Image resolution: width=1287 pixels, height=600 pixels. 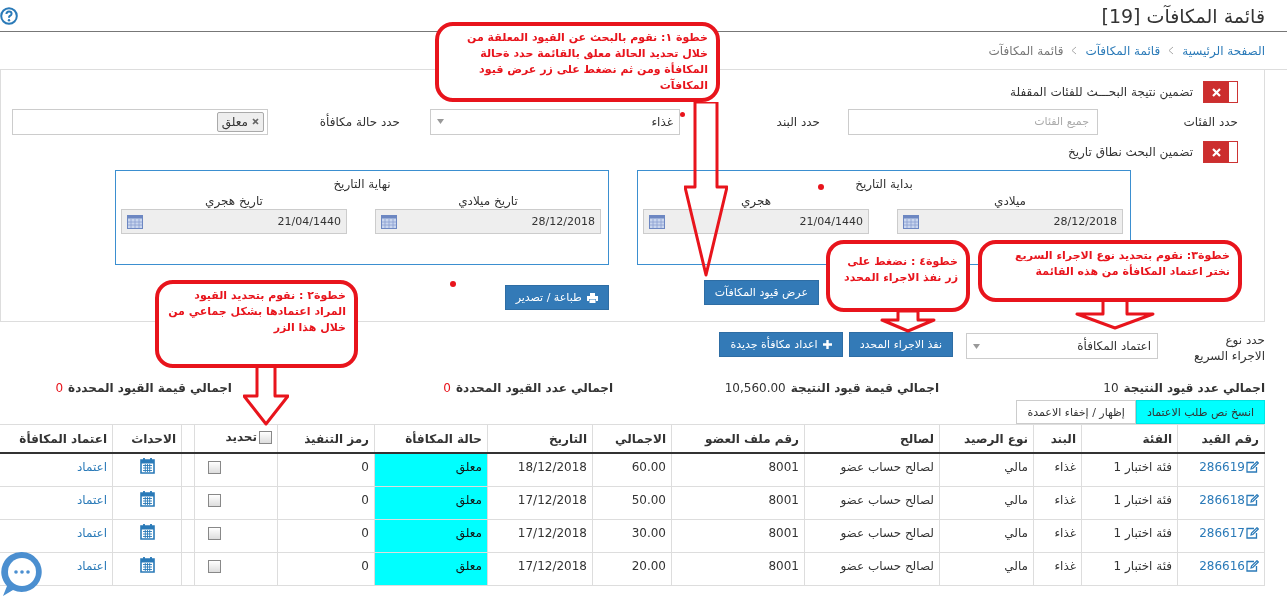 I want to click on field-label: تاريخ ميلادي, so click(x=488, y=201).